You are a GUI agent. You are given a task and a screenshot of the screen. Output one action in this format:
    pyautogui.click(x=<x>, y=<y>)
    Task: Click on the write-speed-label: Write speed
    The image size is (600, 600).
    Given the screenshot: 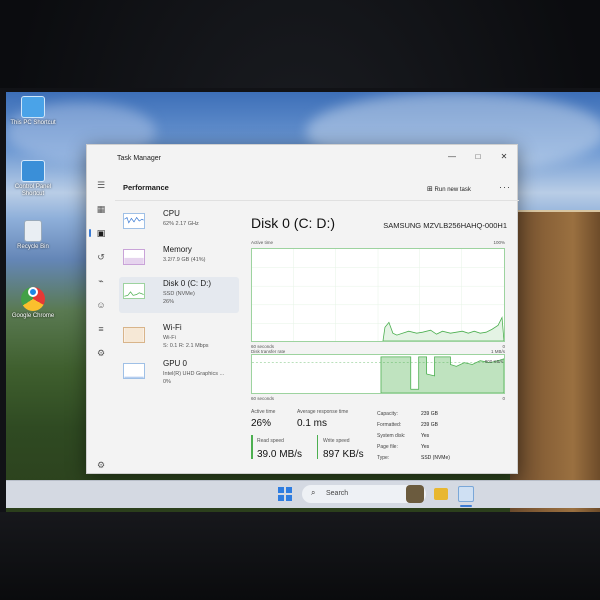 What is the action you would take?
    pyautogui.click(x=336, y=441)
    